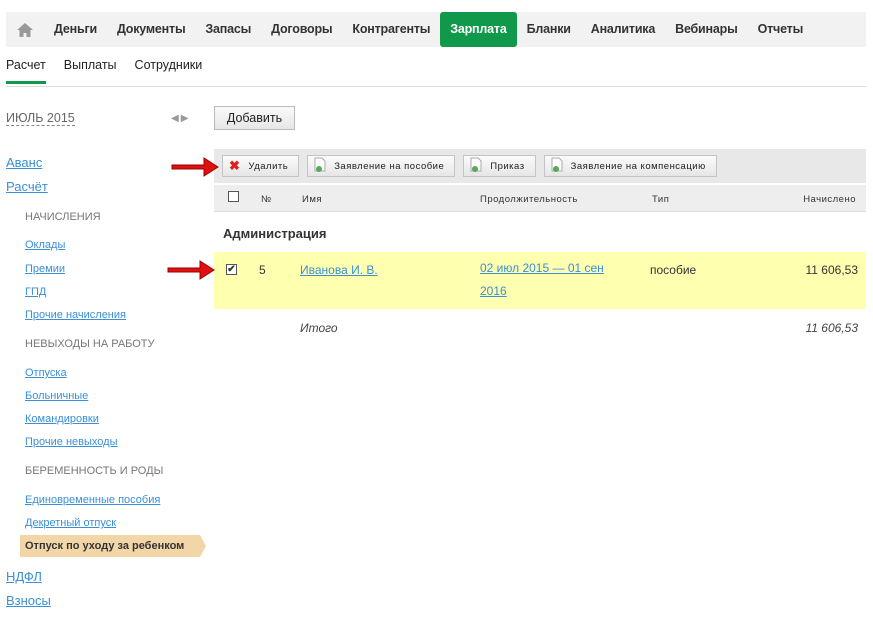 The image size is (873, 621). Describe the element at coordinates (550, 280) in the screenshot. I see `duration-link: 02 июл 2015 — 01 сен 2016` at that location.